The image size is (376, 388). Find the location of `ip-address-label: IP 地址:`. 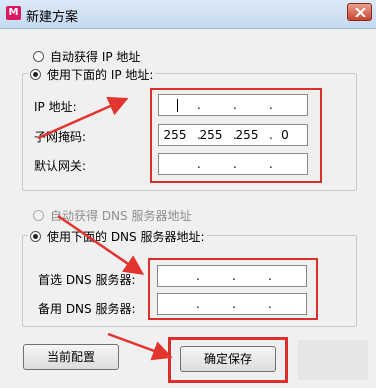

ip-address-label: IP 地址: is located at coordinates (55, 107).